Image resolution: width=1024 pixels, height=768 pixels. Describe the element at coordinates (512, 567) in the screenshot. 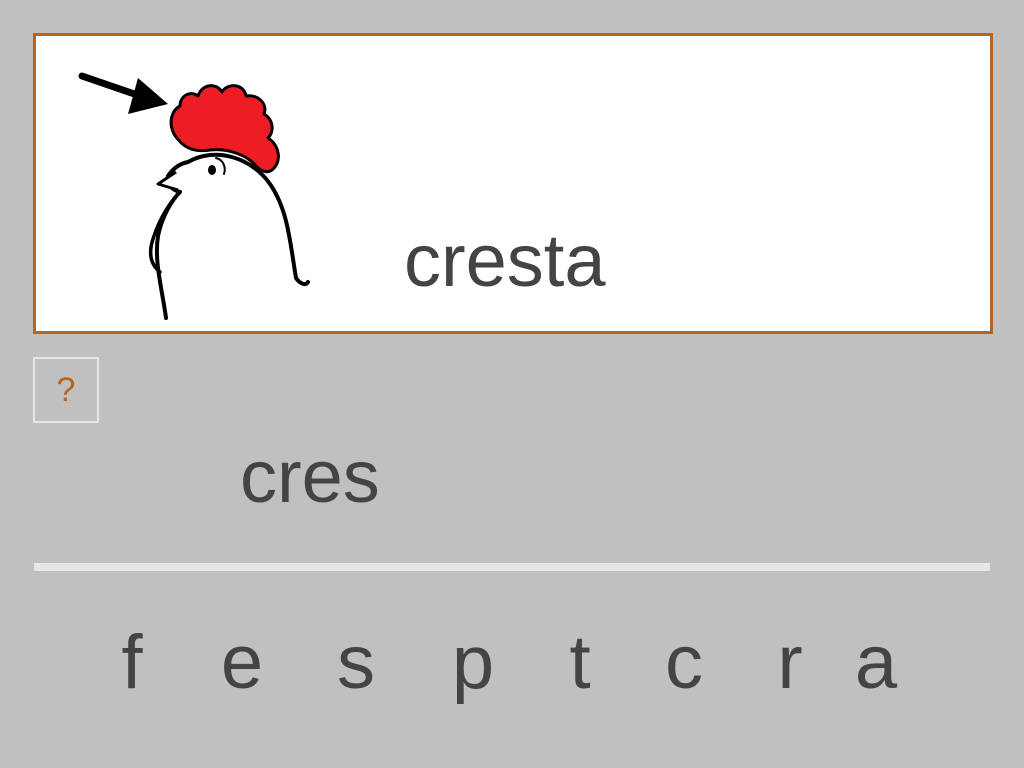

I see `divider` at that location.